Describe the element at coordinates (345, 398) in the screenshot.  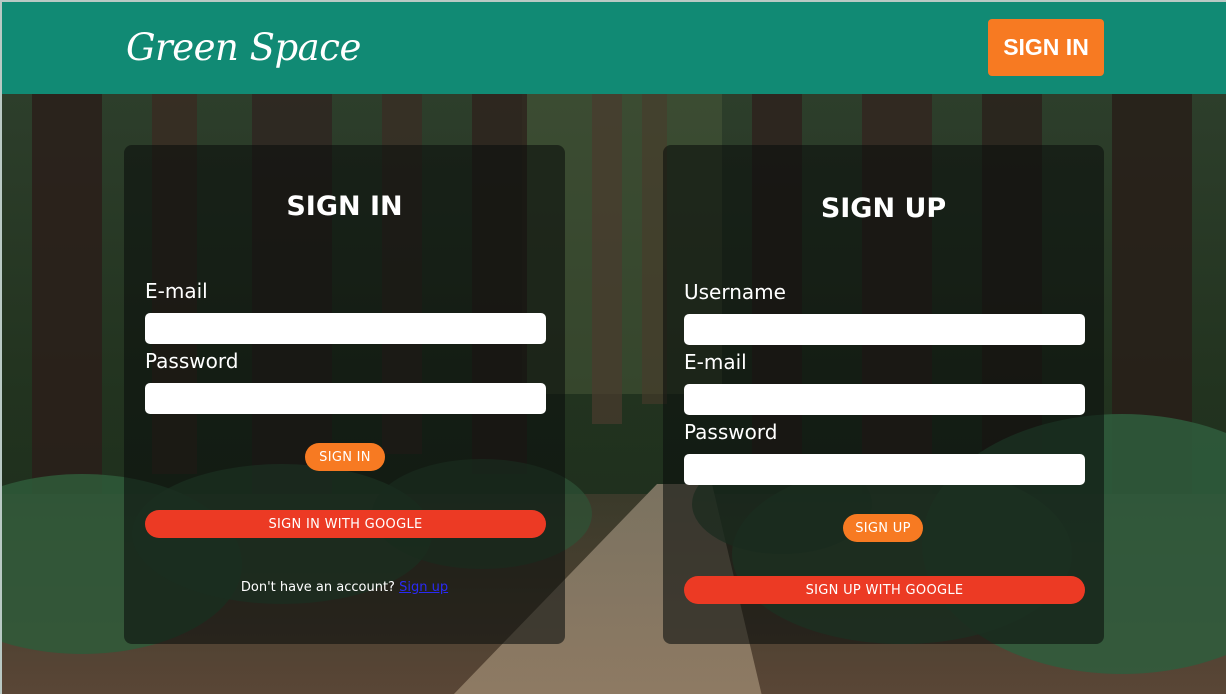
I see `sign-in-password-input` at that location.